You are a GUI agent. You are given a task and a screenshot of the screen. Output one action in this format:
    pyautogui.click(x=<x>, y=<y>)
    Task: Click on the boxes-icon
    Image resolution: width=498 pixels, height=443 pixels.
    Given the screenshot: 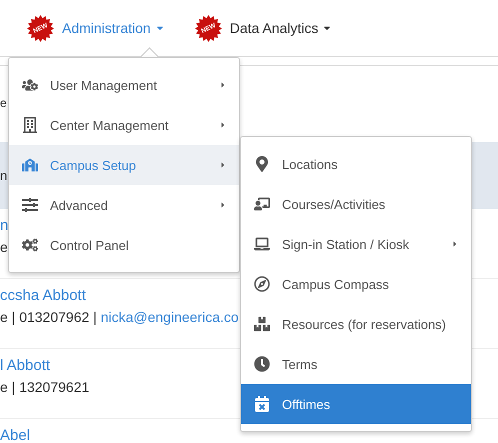 What is the action you would take?
    pyautogui.click(x=262, y=324)
    